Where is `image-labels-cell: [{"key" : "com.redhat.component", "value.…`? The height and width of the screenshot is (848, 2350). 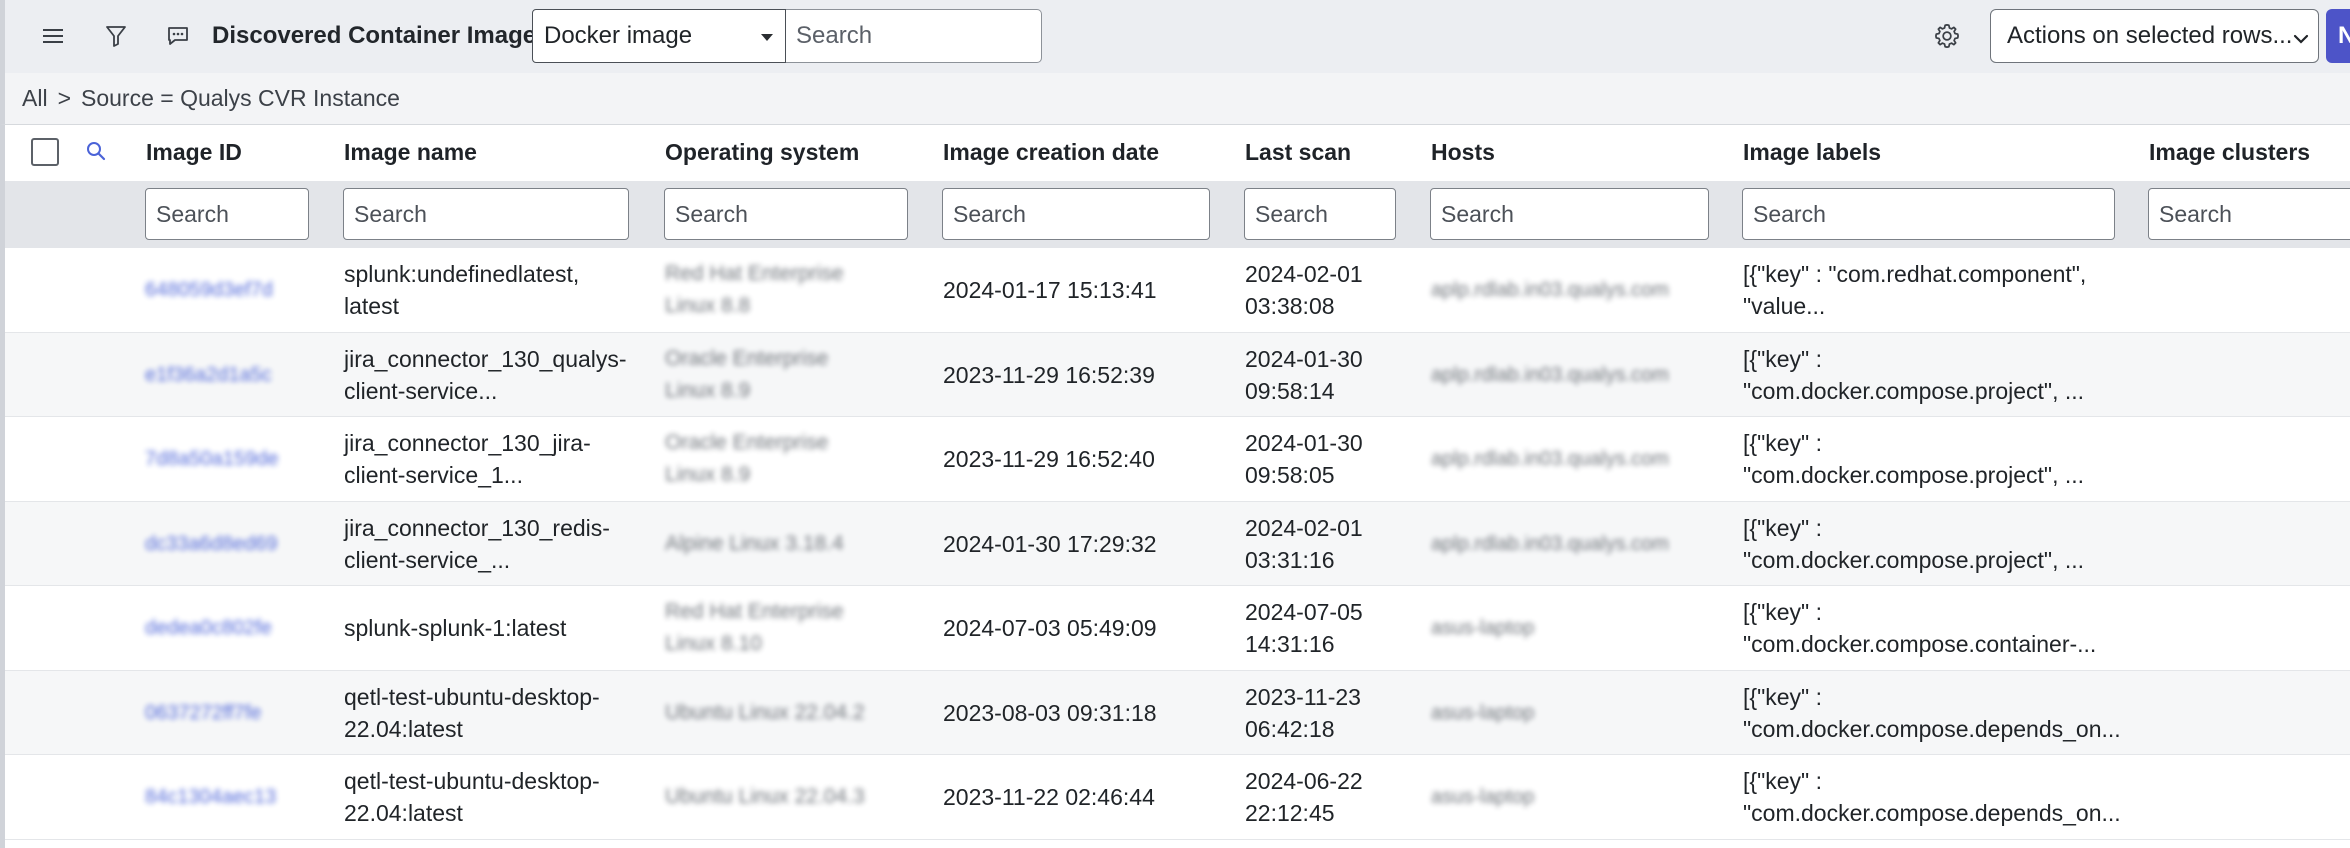
image-labels-cell: [{"key" : "com.redhat.component", "value.… is located at coordinates (1914, 290).